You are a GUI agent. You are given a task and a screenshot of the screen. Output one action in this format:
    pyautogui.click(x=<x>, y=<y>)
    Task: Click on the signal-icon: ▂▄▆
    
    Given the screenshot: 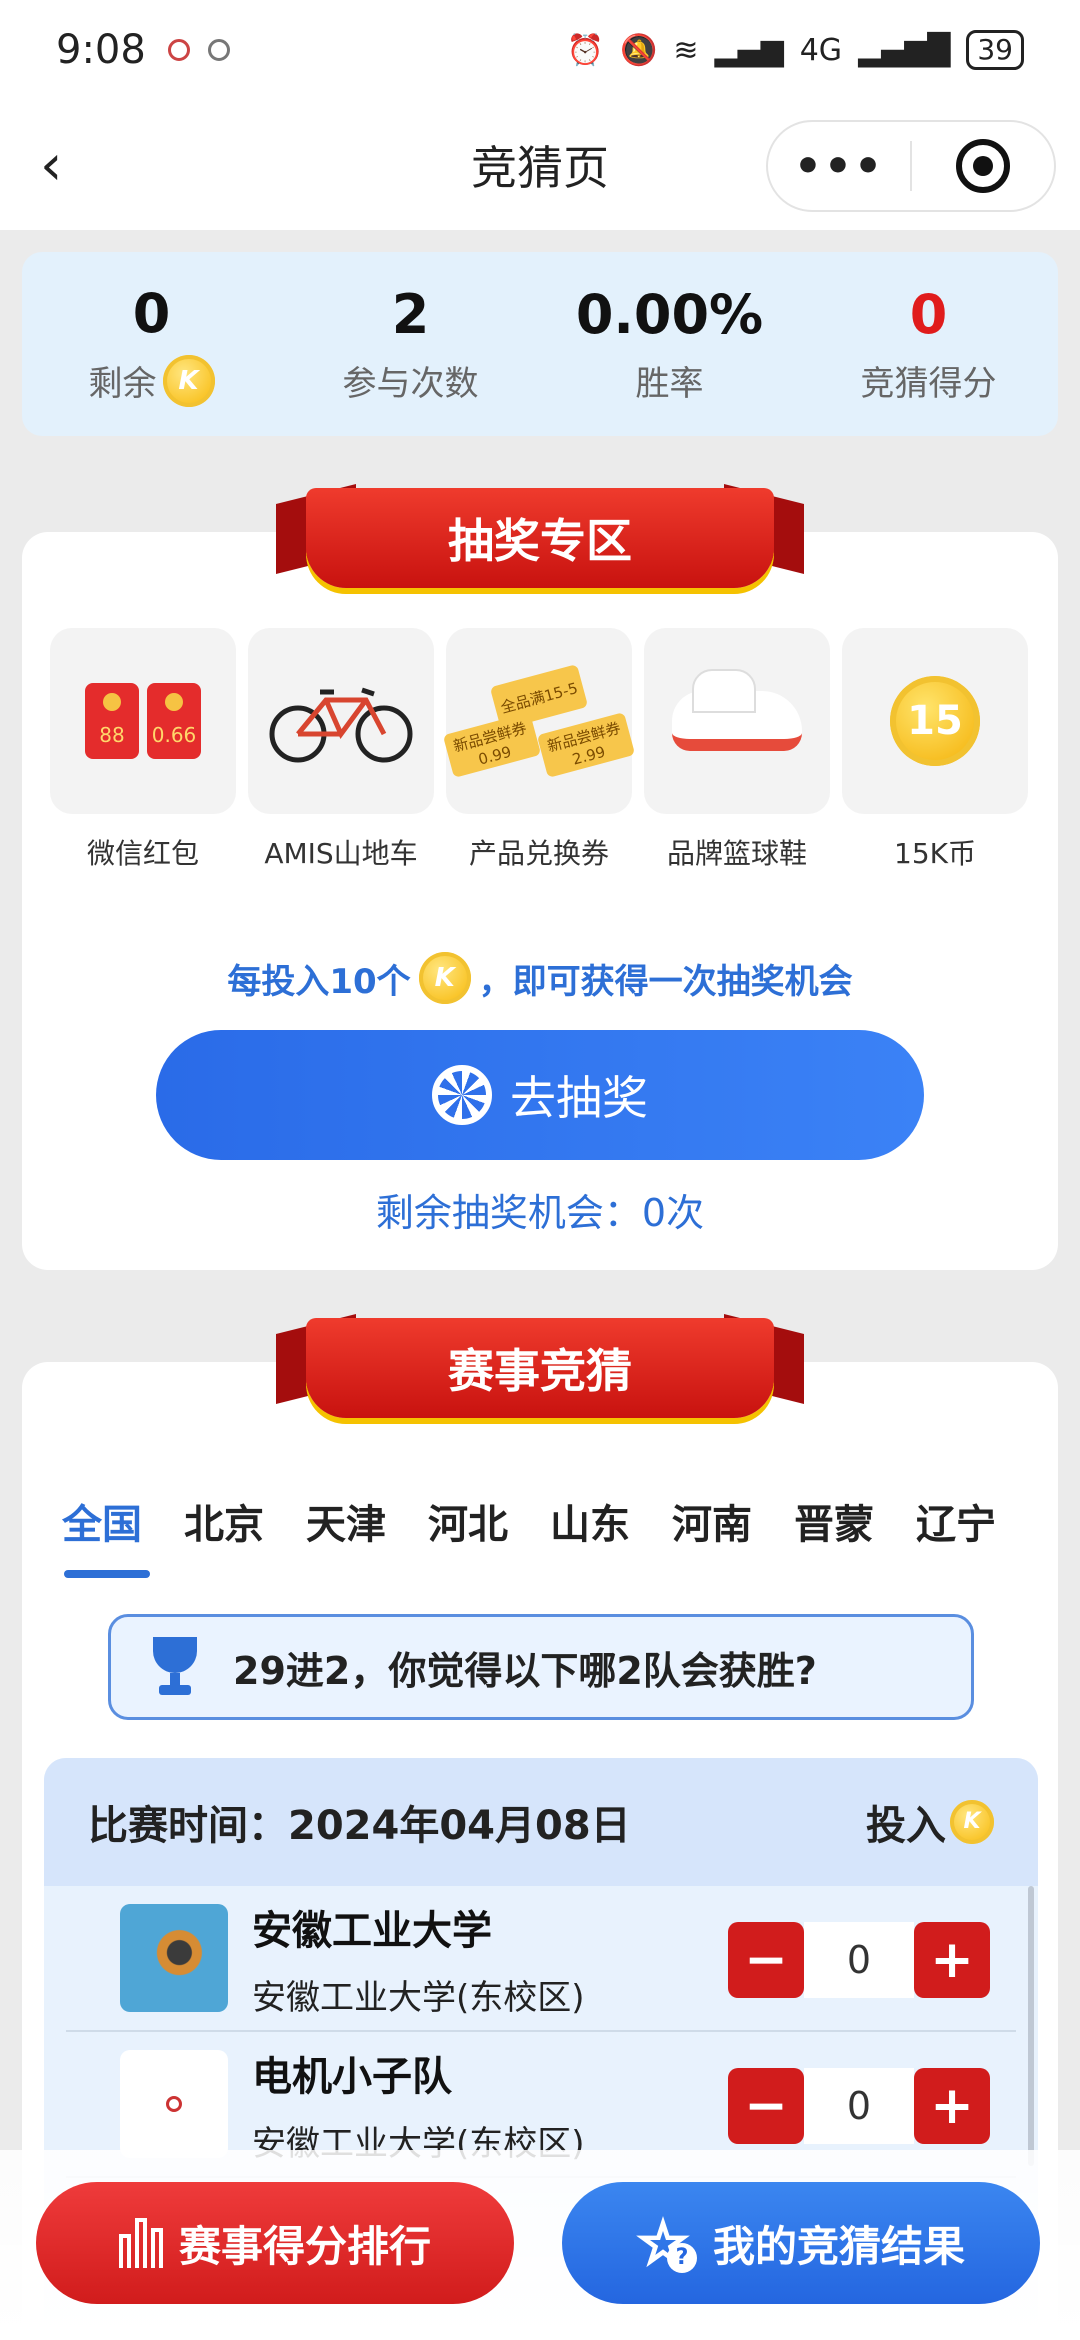 What is the action you would take?
    pyautogui.click(x=749, y=50)
    